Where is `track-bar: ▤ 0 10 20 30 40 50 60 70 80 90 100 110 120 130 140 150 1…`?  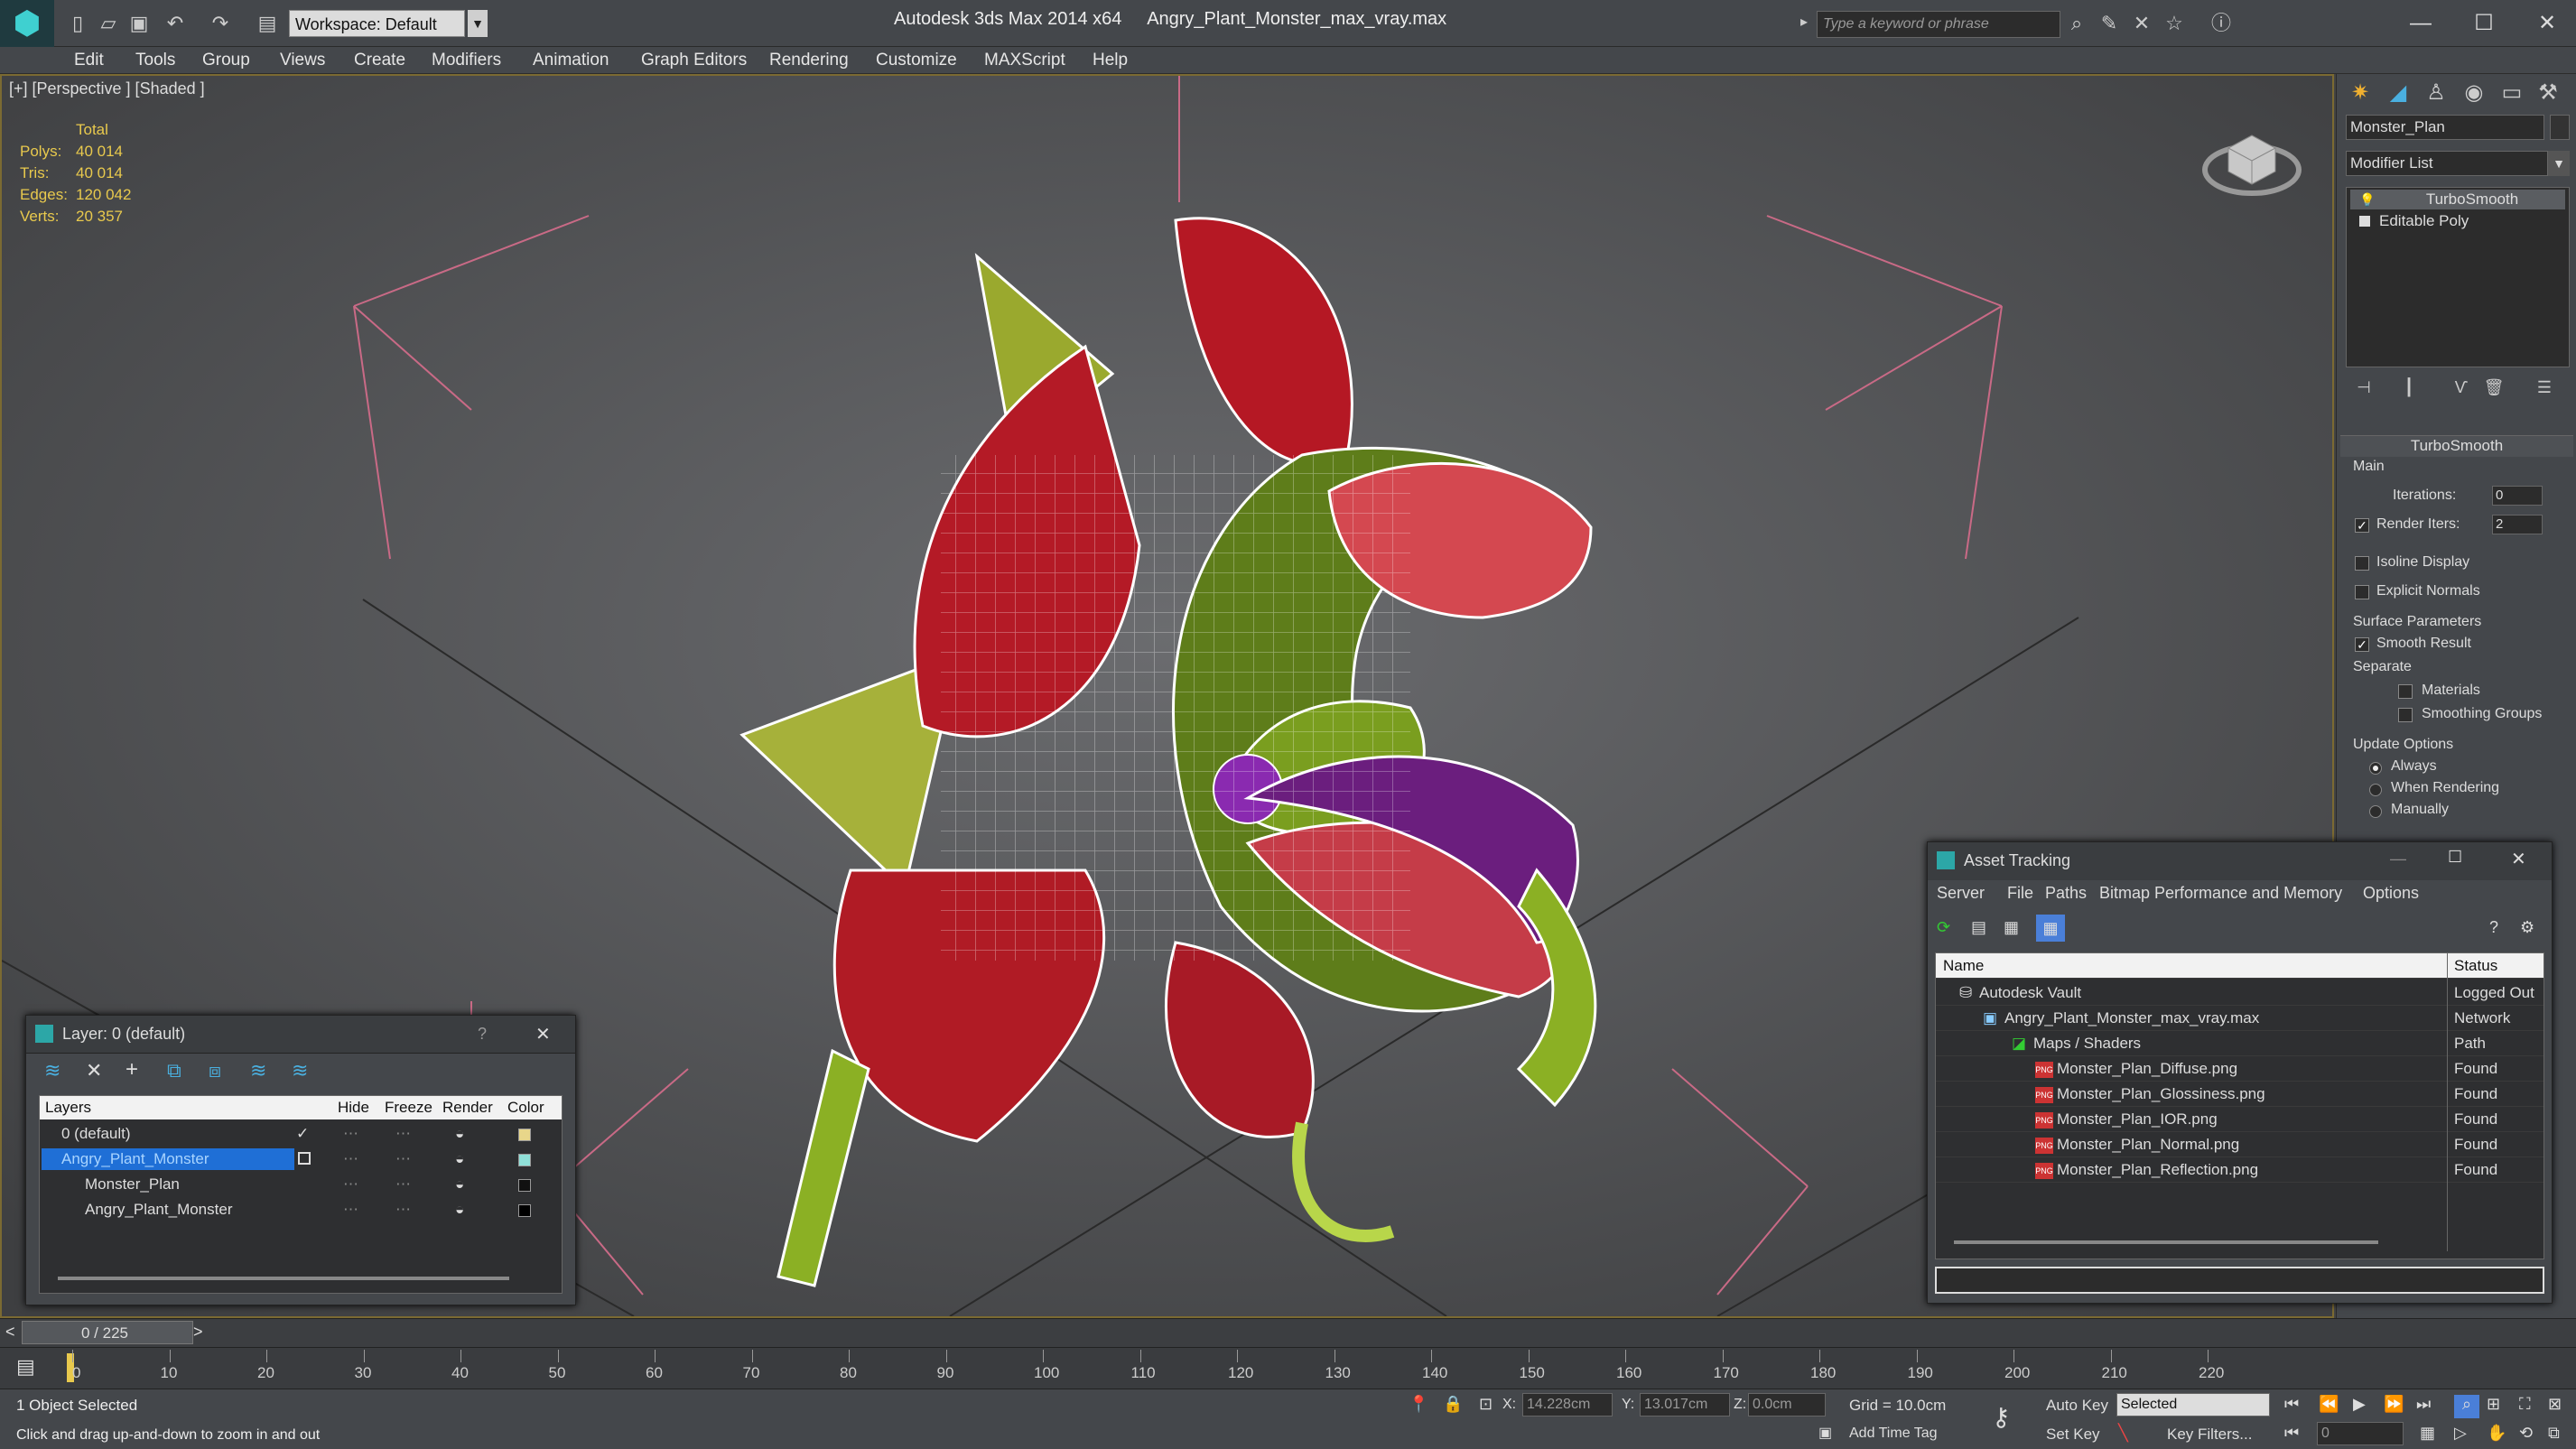 track-bar: ▤ 0 10 20 30 40 50 60 70 80 90 100 110 120 130 140 150 1… is located at coordinates (1288, 1368).